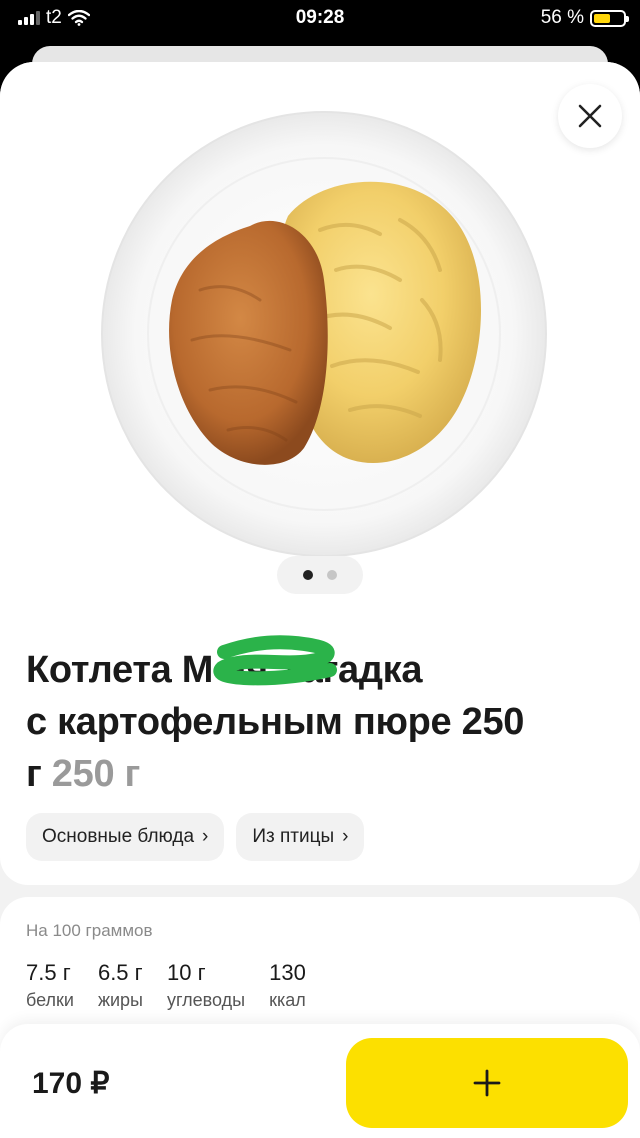  What do you see at coordinates (120, 1000) in the screenshot?
I see `nutrition-label: жиры` at bounding box center [120, 1000].